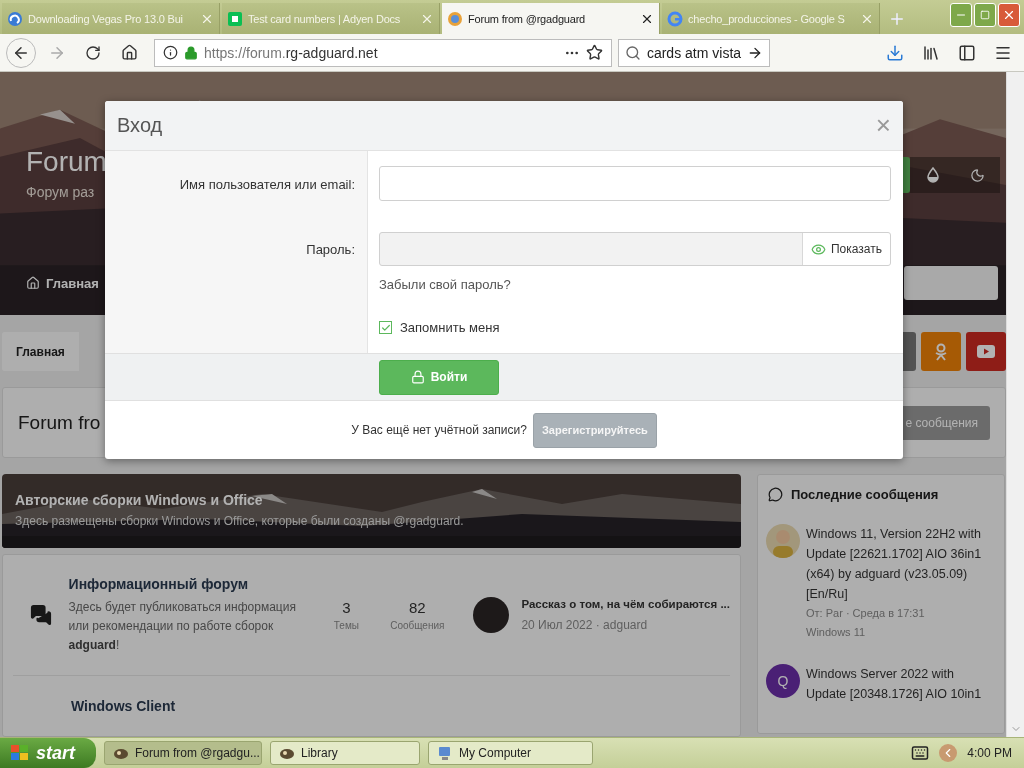  I want to click on close-icon, so click(1009, 15).